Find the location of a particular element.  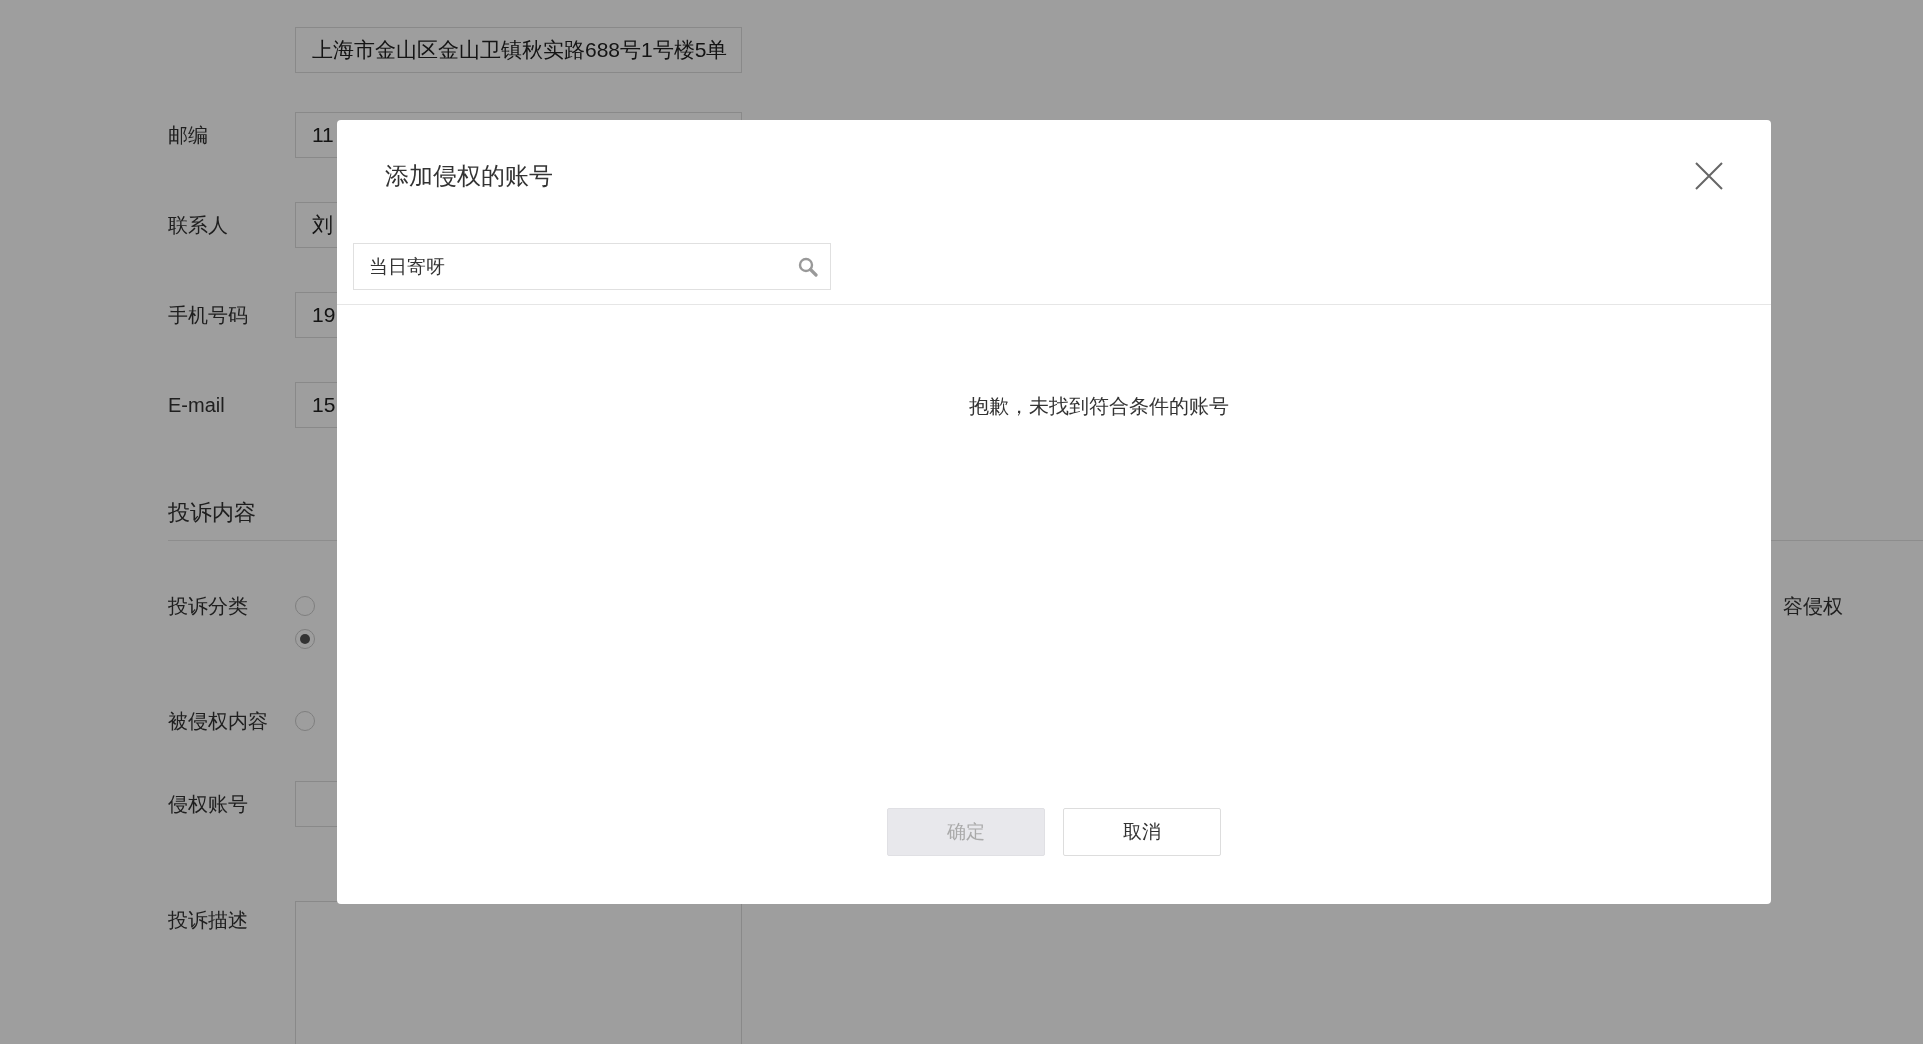

search-field: 当日寄呀 is located at coordinates (592, 266).